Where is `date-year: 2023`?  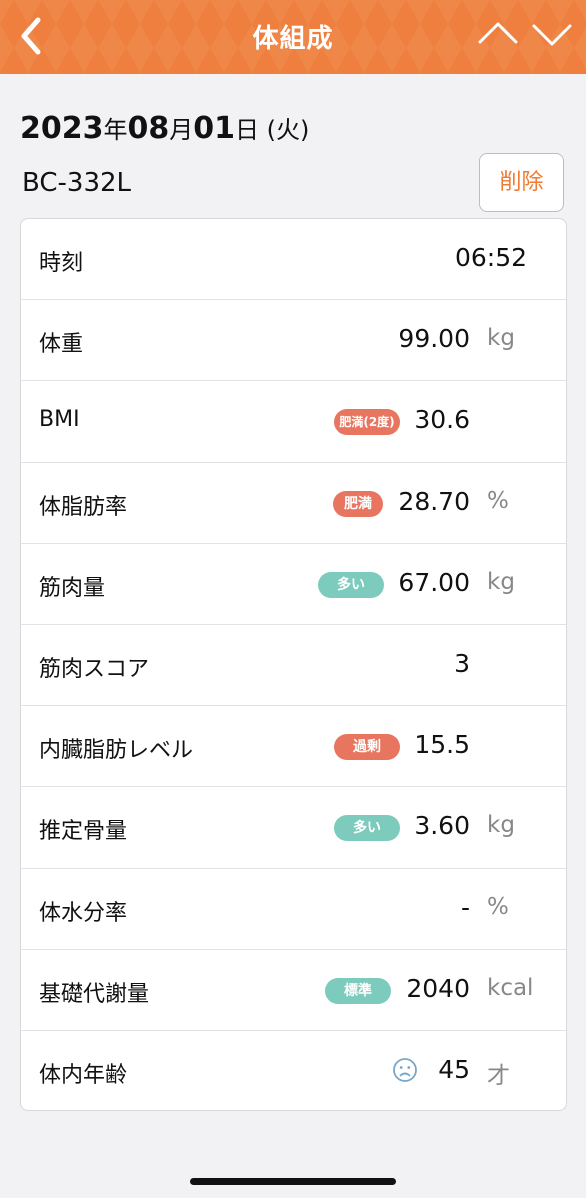
date-year: 2023 is located at coordinates (62, 128).